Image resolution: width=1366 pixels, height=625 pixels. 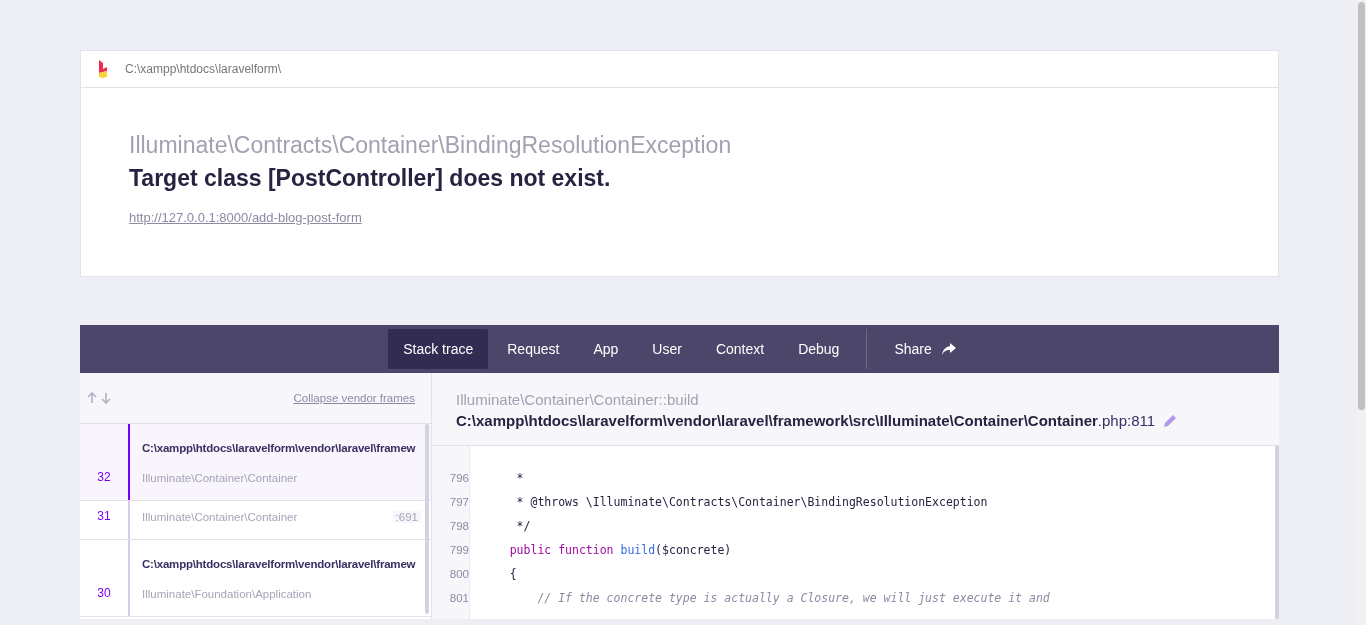 I want to click on stack-frame: 32 C:\xampp\htdocs\laravelform\vendor\laravel\framew Illuminate\Container\Container, so click(x=255, y=462).